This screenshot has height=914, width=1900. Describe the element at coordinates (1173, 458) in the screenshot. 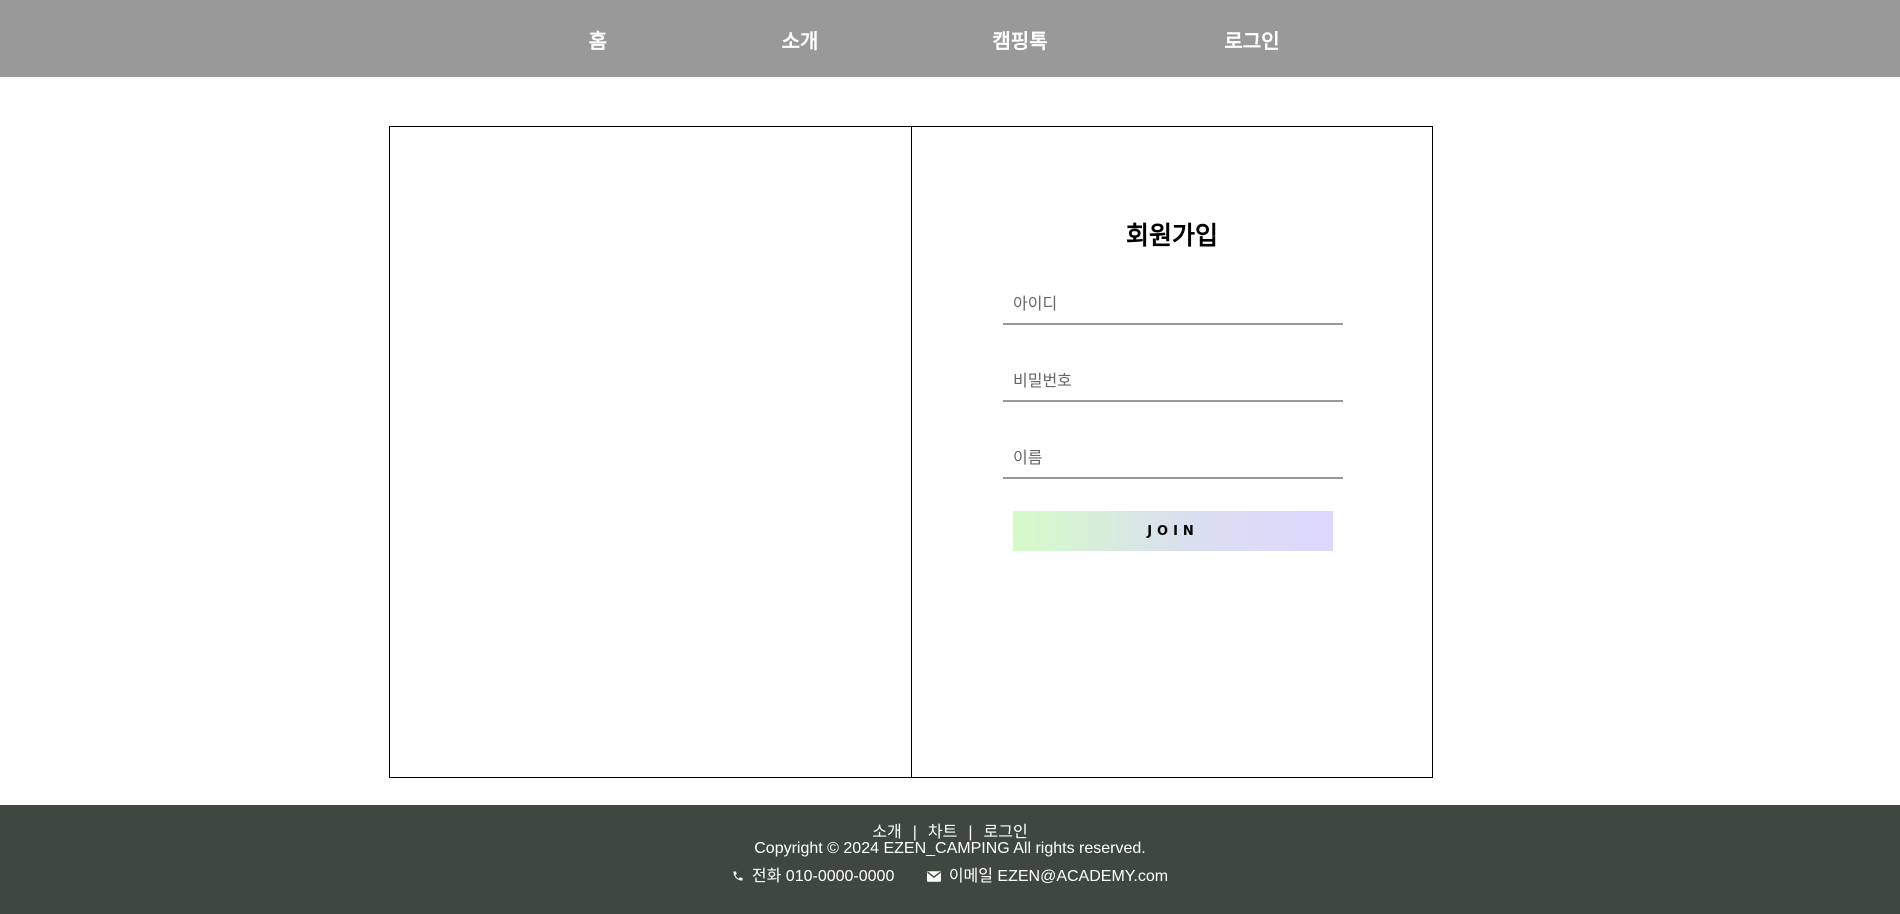

I see `name-input` at that location.